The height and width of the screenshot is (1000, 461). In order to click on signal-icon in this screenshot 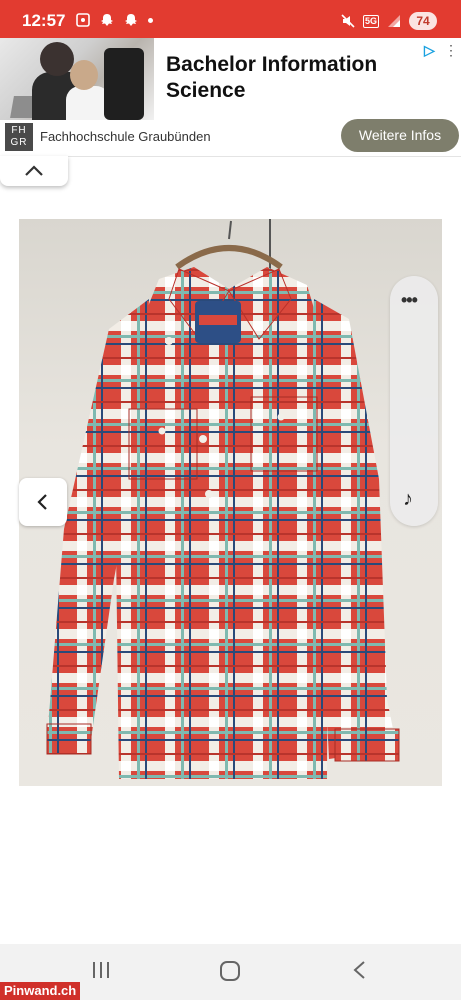, I will do `click(394, 21)`.